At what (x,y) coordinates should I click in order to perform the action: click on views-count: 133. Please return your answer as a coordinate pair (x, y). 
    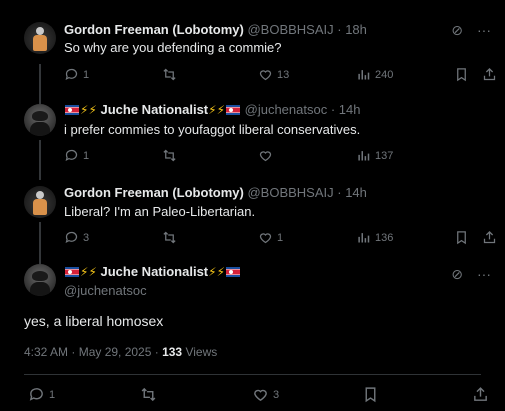
    Looking at the image, I should click on (172, 352).